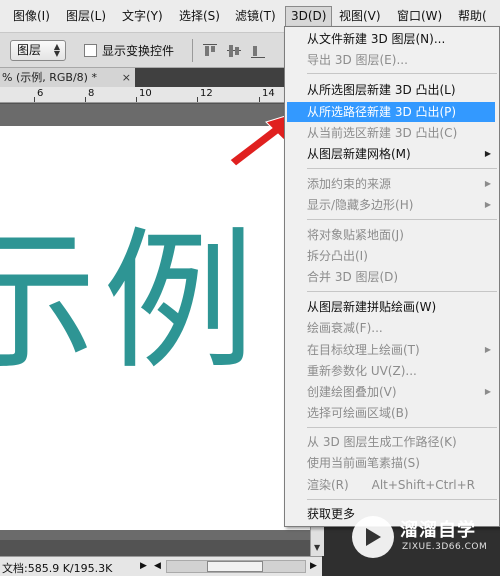  What do you see at coordinates (130, 302) in the screenshot?
I see `canvas-text-layer: 示例` at bounding box center [130, 302].